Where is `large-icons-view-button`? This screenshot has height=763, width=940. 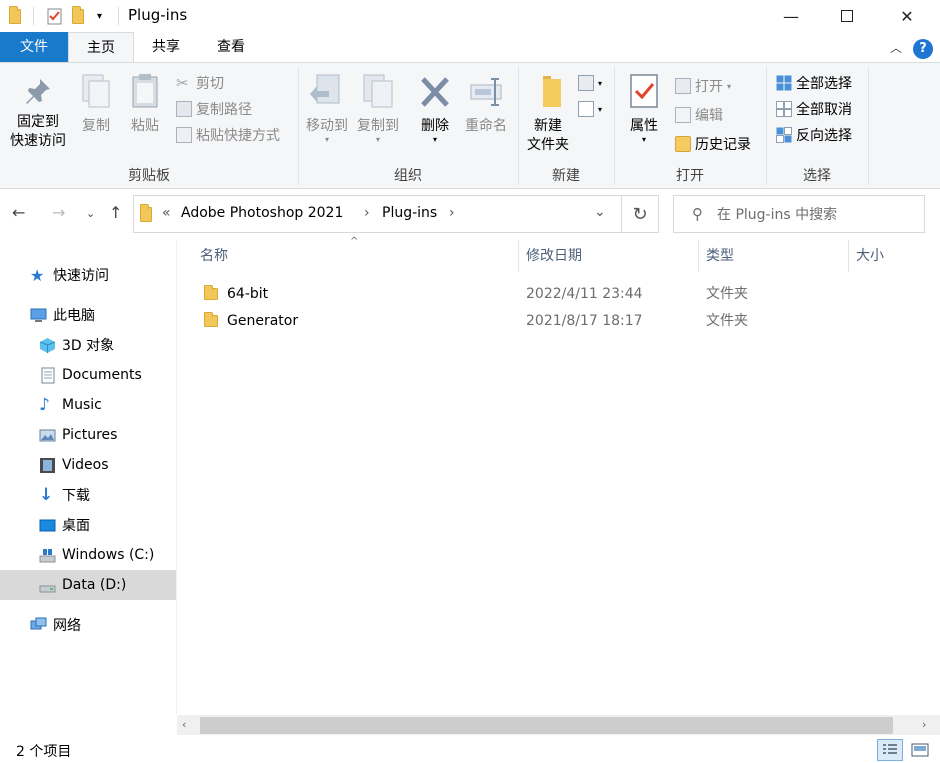 large-icons-view-button is located at coordinates (920, 750).